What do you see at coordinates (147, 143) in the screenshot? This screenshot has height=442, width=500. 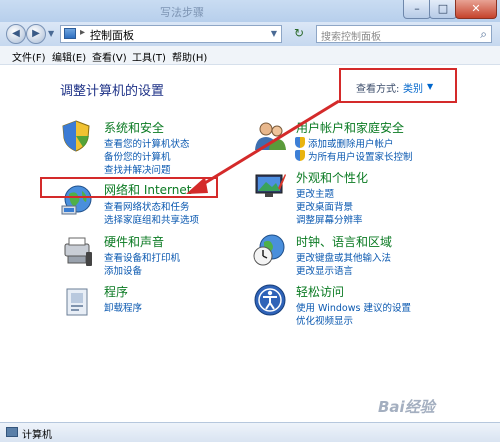 I see `link-view-computer-status: 查看您的计算机状态` at bounding box center [147, 143].